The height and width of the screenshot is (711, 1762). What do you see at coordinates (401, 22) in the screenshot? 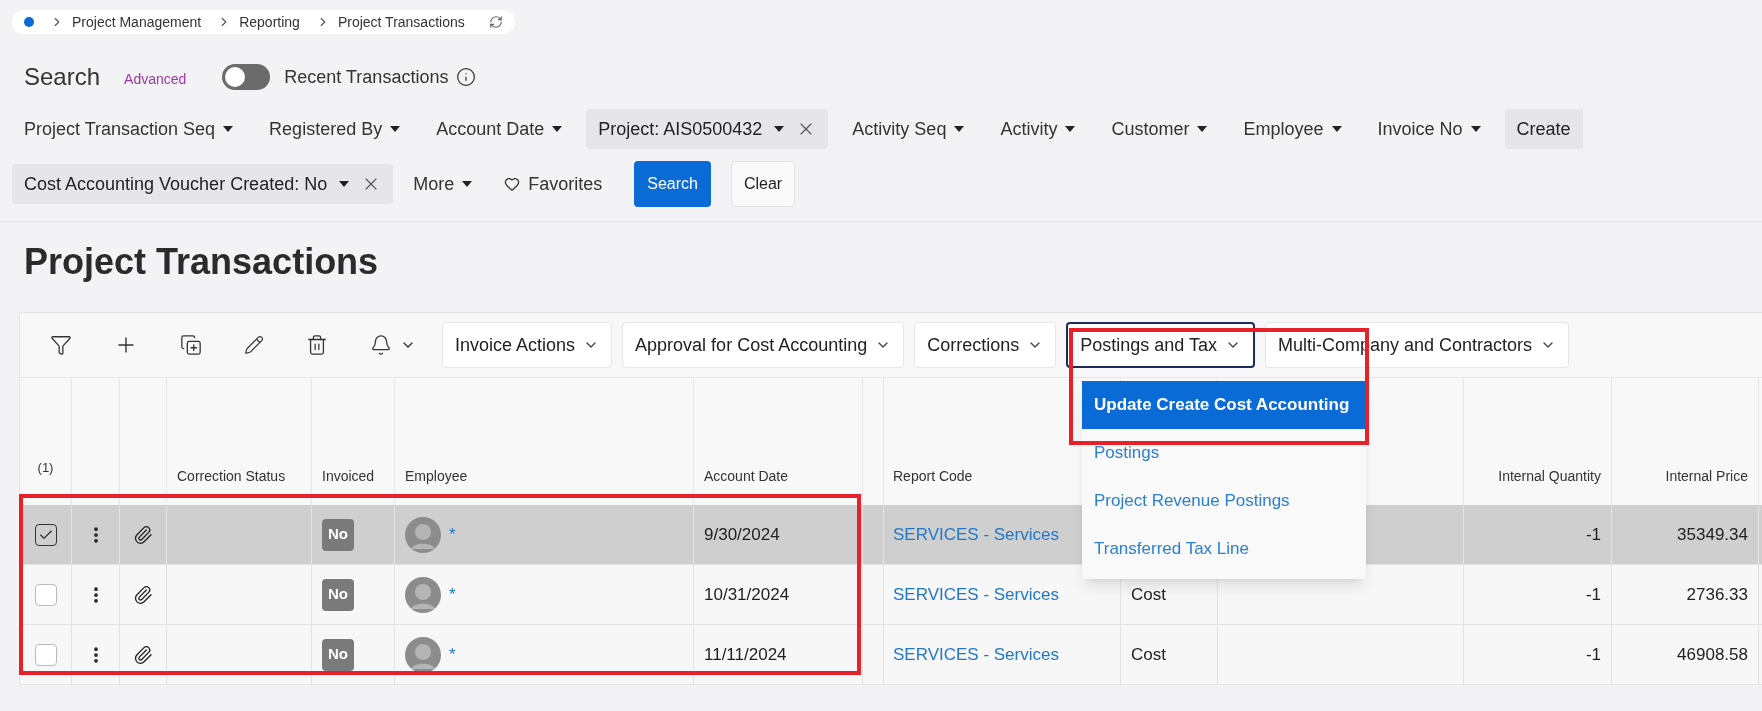
I see `breadcrumb-link: Project Transactions` at bounding box center [401, 22].